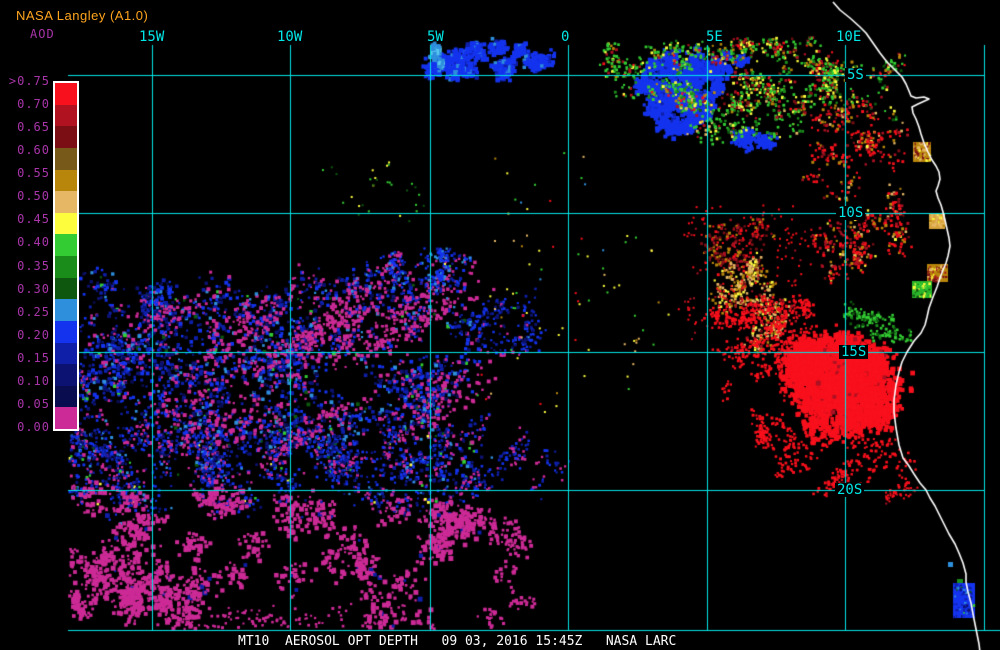  Describe the element at coordinates (33, 219) in the screenshot. I see `colorbar-label-6: 0.45` at that location.